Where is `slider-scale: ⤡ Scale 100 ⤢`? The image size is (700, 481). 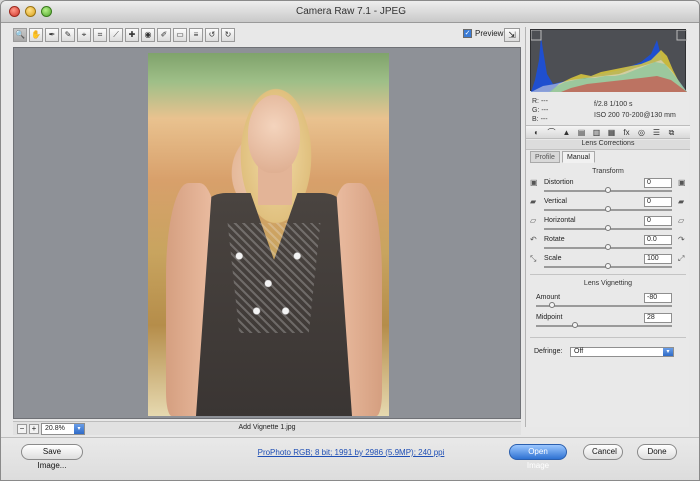
slider-scale: ⤡ Scale 100 ⤢ is located at coordinates (608, 264).